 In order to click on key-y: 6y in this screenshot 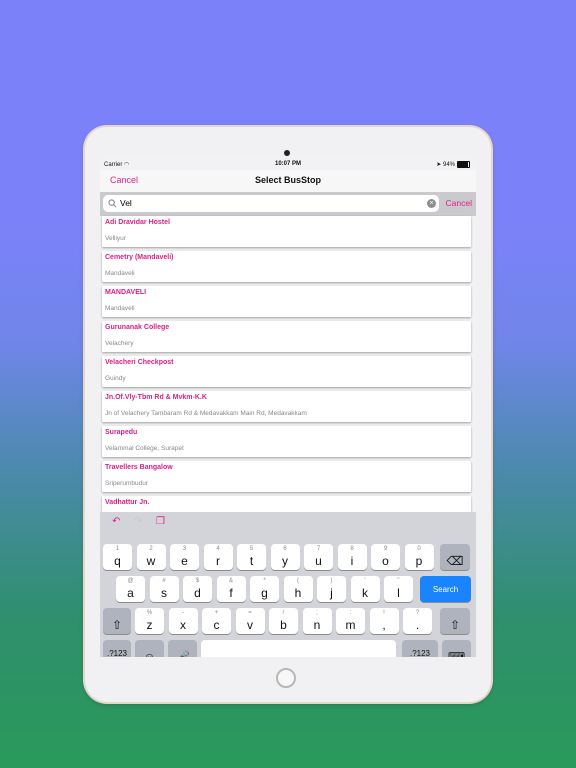, I will do `click(285, 557)`.